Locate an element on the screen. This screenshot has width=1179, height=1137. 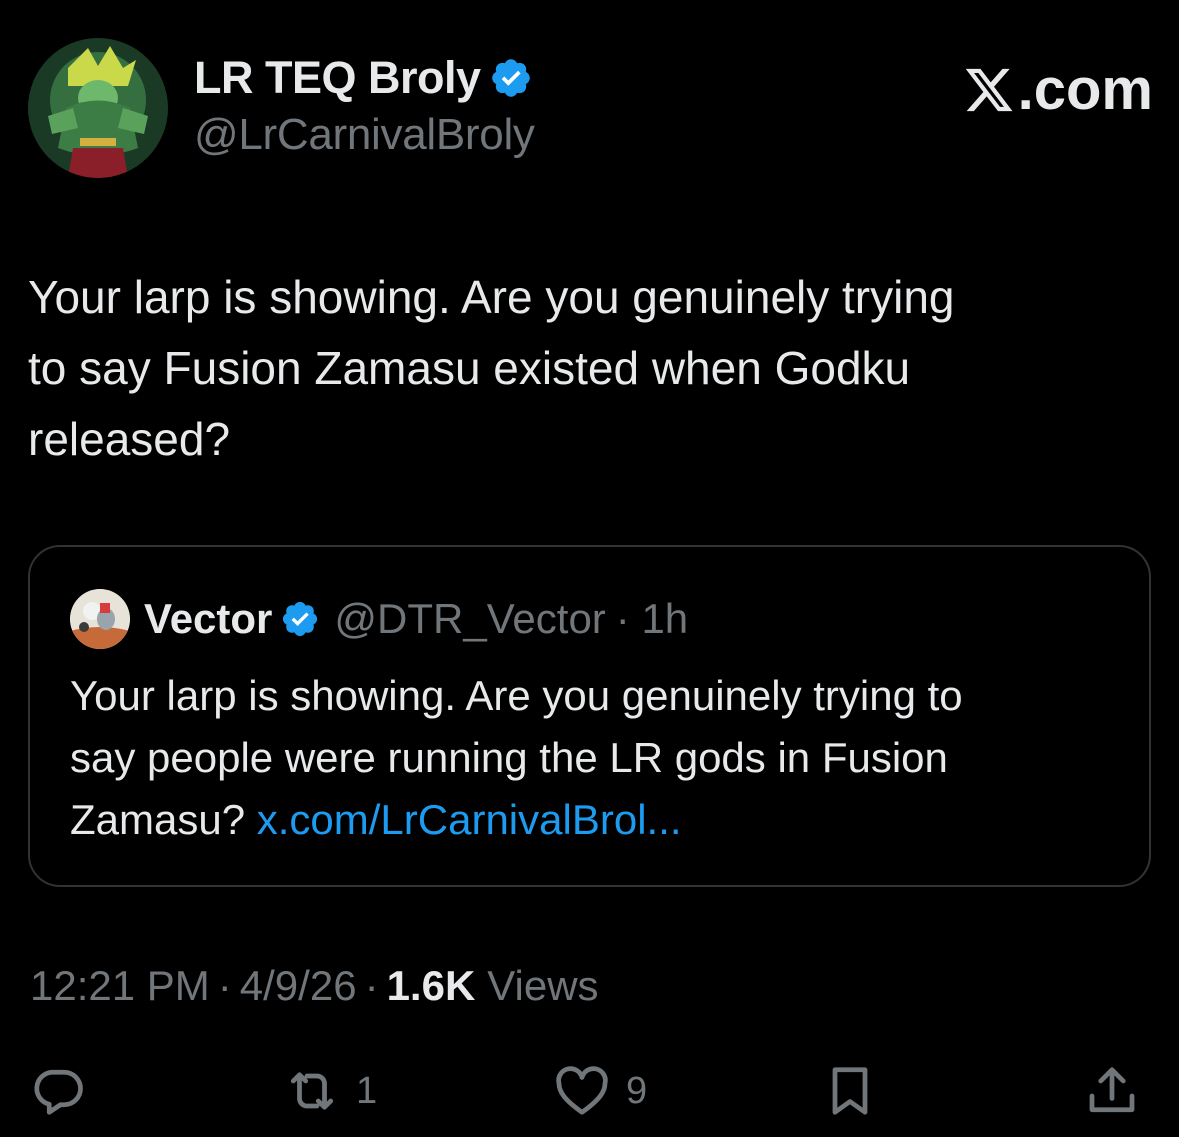
avatar-image is located at coordinates (98, 108).